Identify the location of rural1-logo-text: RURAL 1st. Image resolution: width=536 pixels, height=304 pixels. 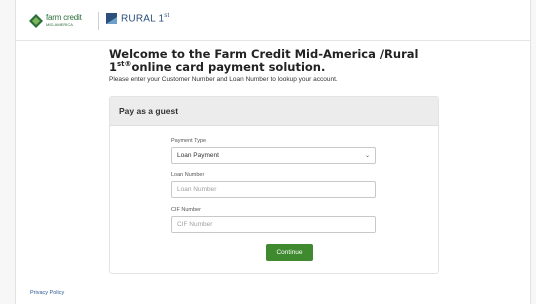
(145, 18).